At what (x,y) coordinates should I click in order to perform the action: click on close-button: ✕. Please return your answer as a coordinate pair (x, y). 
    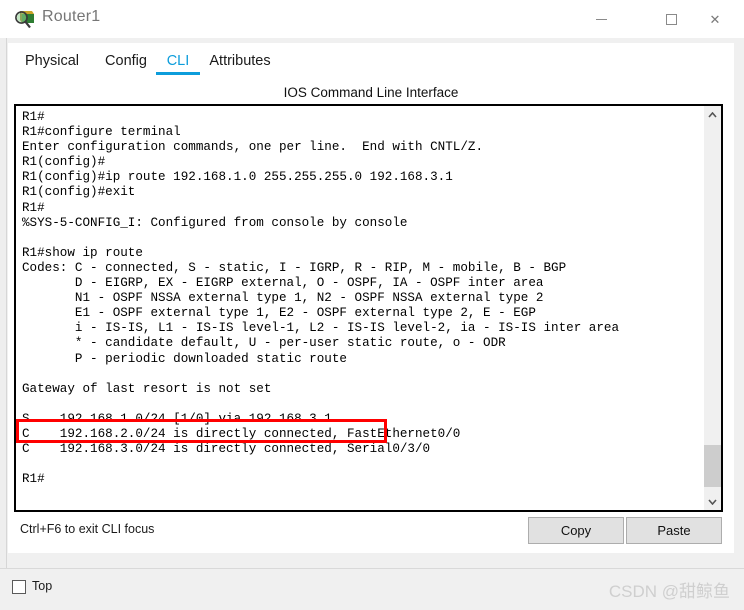
    Looking at the image, I should click on (715, 19).